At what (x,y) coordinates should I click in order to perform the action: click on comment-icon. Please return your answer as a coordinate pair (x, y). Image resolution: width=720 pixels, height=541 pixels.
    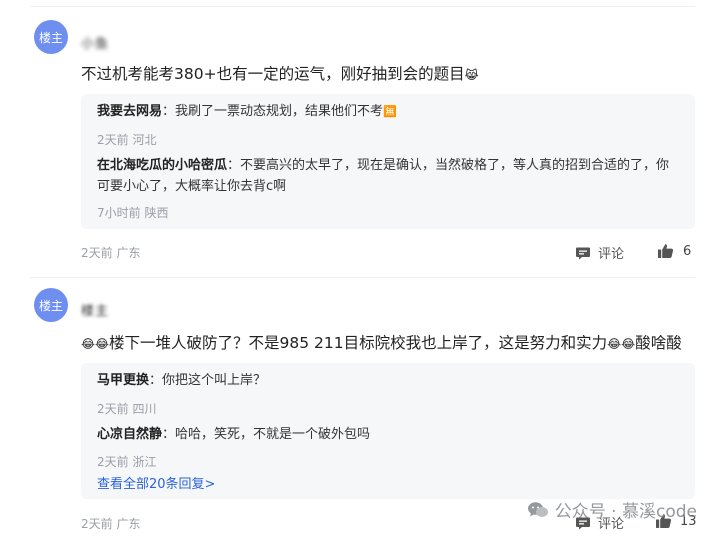
    Looking at the image, I should click on (583, 253).